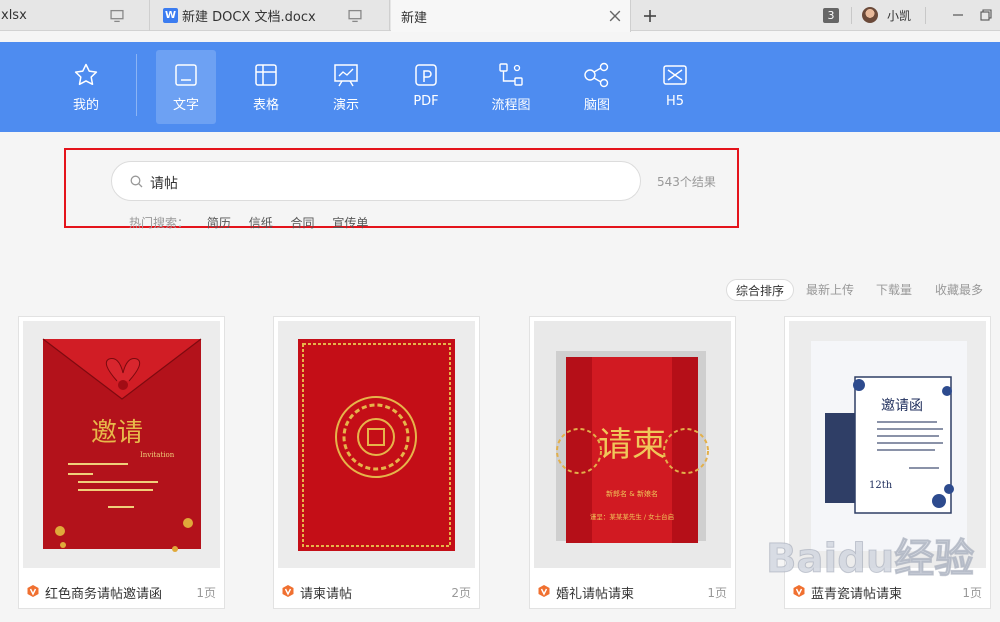  What do you see at coordinates (86, 74) in the screenshot?
I see `star-icon` at bounding box center [86, 74].